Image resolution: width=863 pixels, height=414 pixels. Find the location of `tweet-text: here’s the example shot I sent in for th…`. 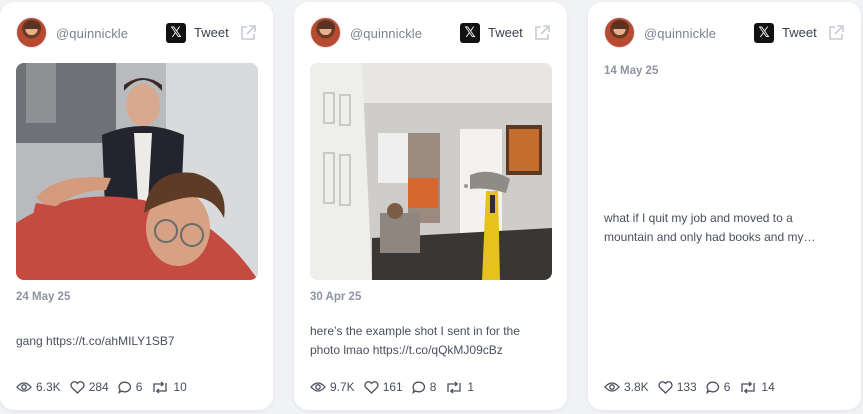

tweet-text: here’s the example shot I sent in for th… is located at coordinates (415, 340).